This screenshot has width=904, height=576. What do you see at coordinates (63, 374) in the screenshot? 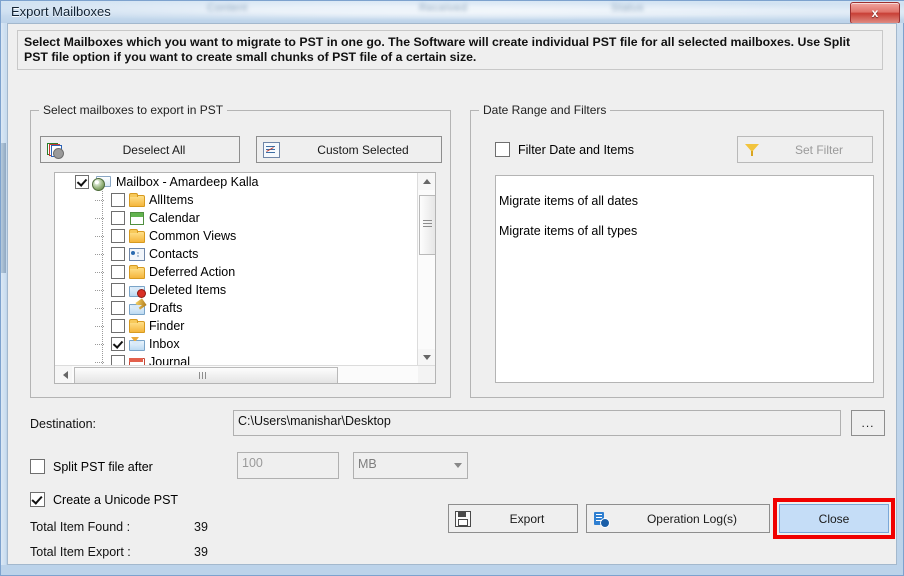
I see `scroll-left-icon` at bounding box center [63, 374].